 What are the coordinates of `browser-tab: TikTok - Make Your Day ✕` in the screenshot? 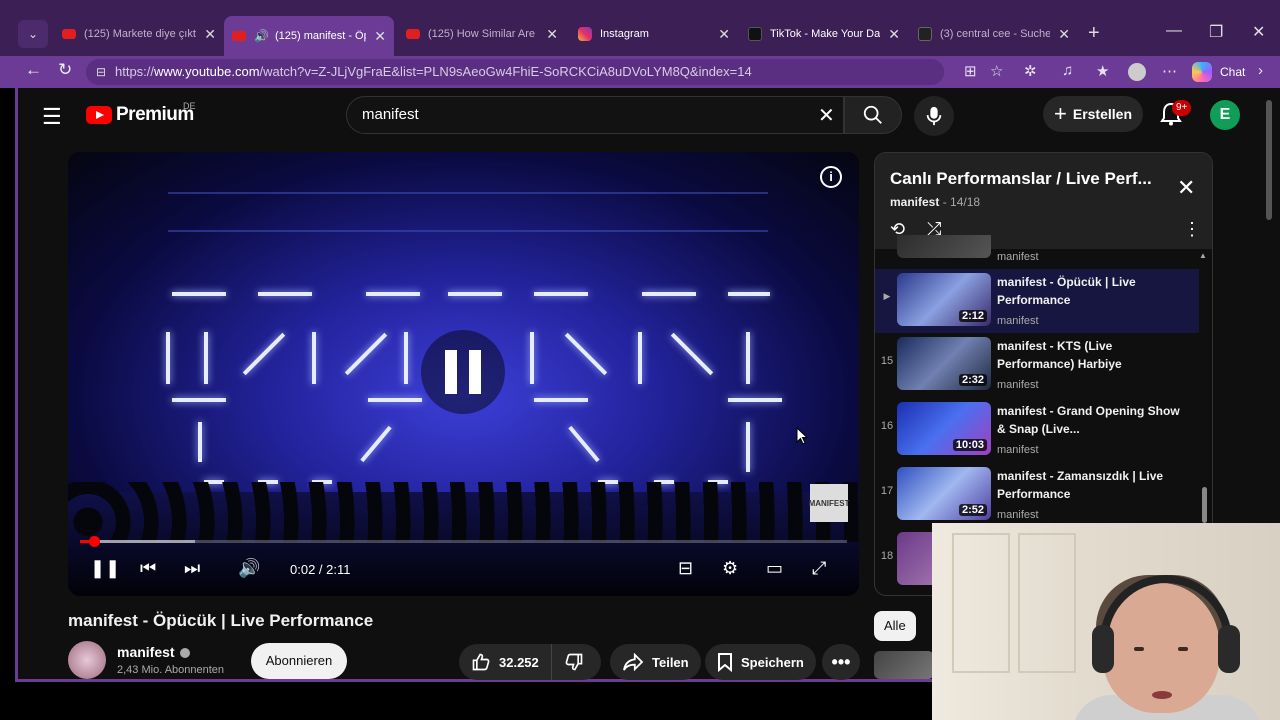 It's located at (824, 34).